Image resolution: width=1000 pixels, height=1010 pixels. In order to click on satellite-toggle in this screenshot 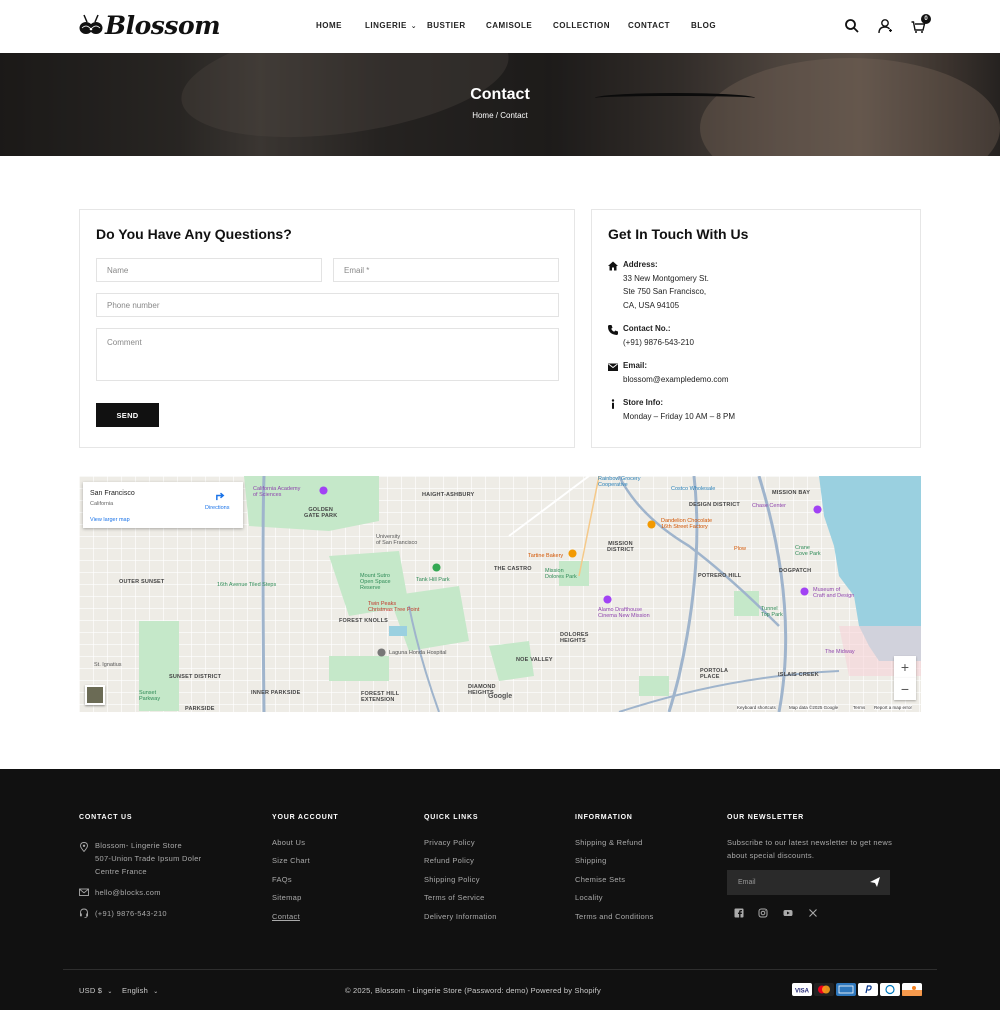, I will do `click(95, 695)`.